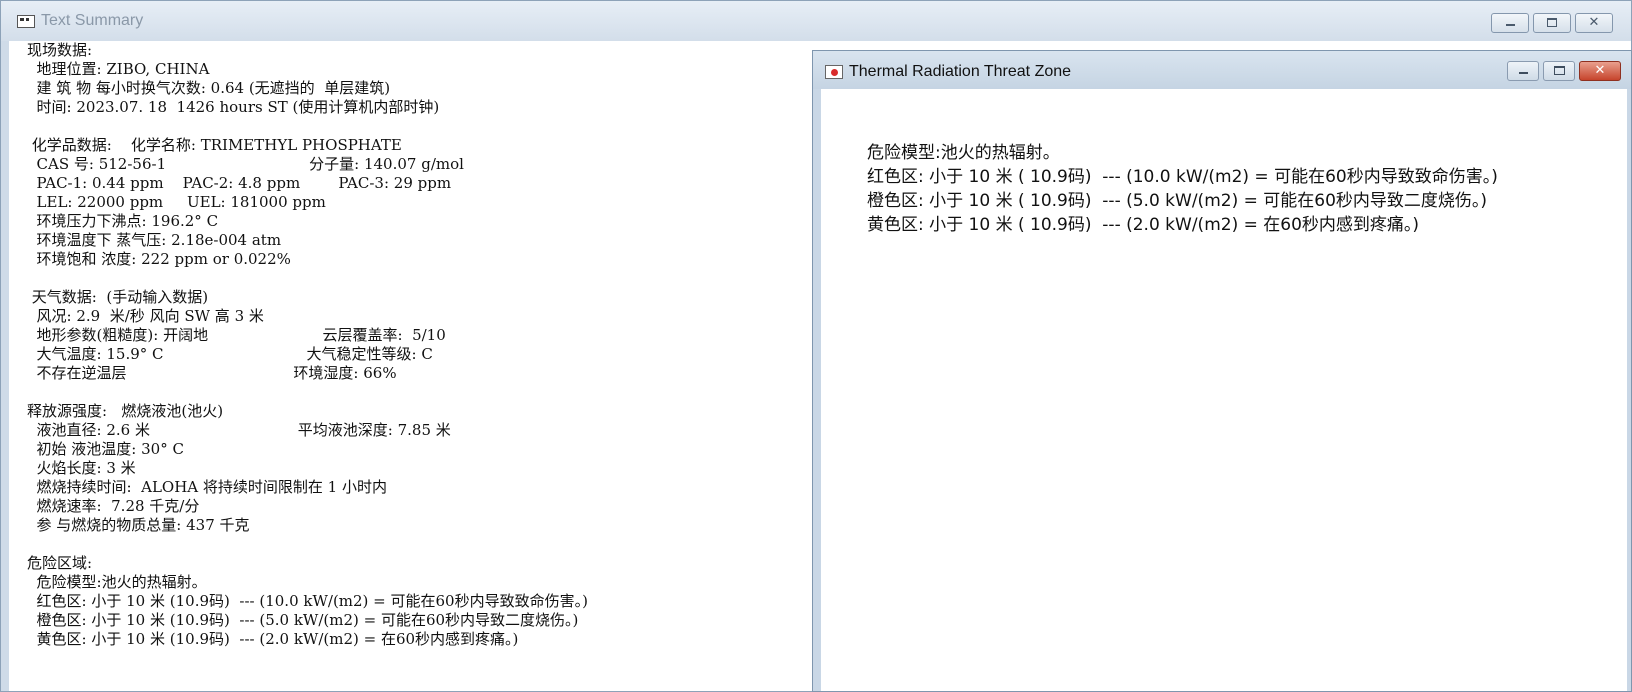 The image size is (1632, 692). Describe the element at coordinates (1523, 71) in the screenshot. I see `child-minimize-button` at that location.